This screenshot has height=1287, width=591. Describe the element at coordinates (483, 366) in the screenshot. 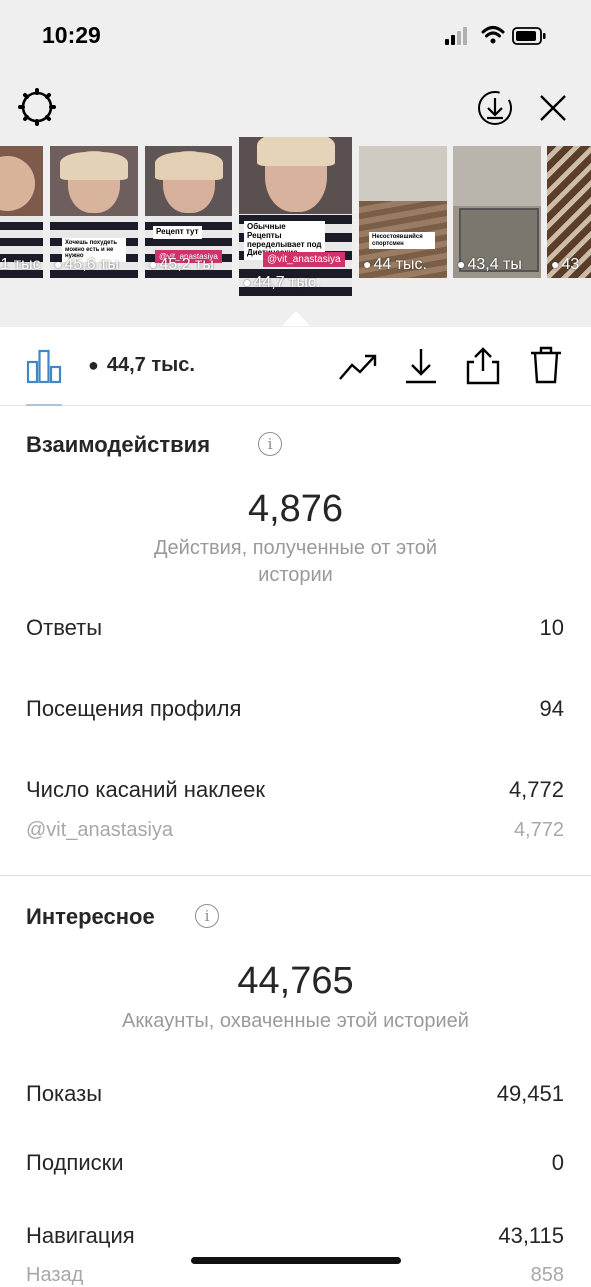

I see `share-icon` at that location.